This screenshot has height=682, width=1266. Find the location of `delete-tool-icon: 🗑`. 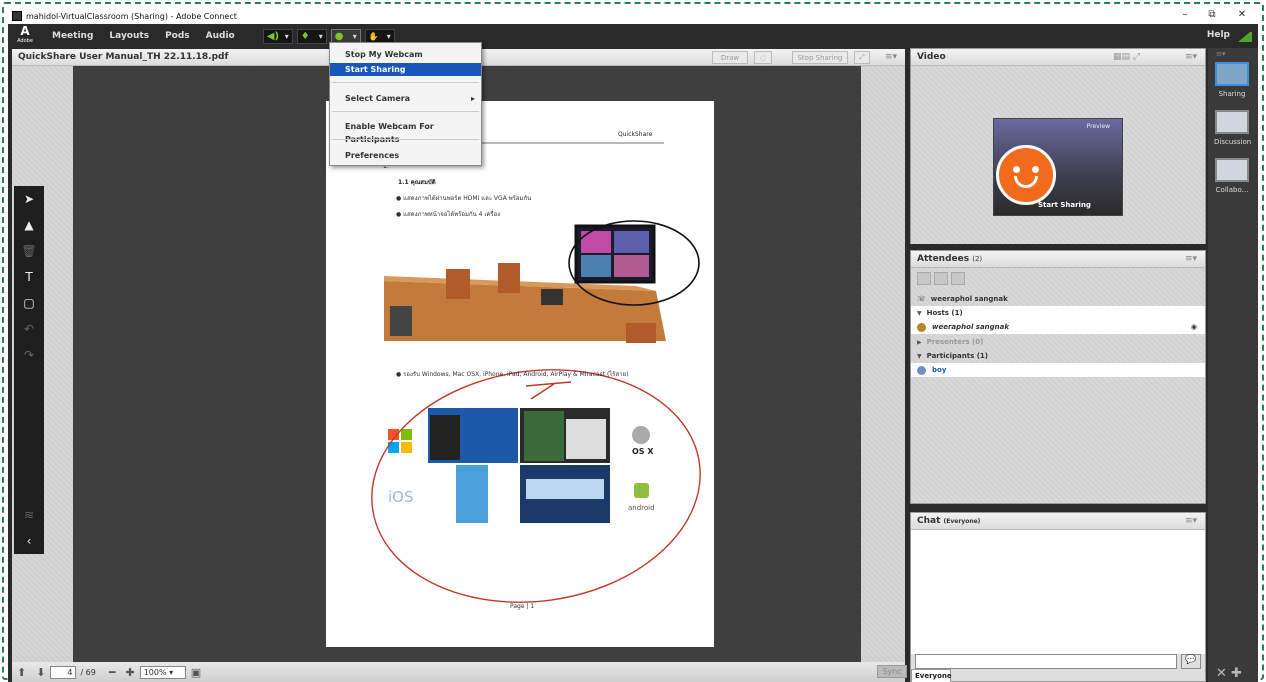

delete-tool-icon: 🗑 is located at coordinates (29, 251).